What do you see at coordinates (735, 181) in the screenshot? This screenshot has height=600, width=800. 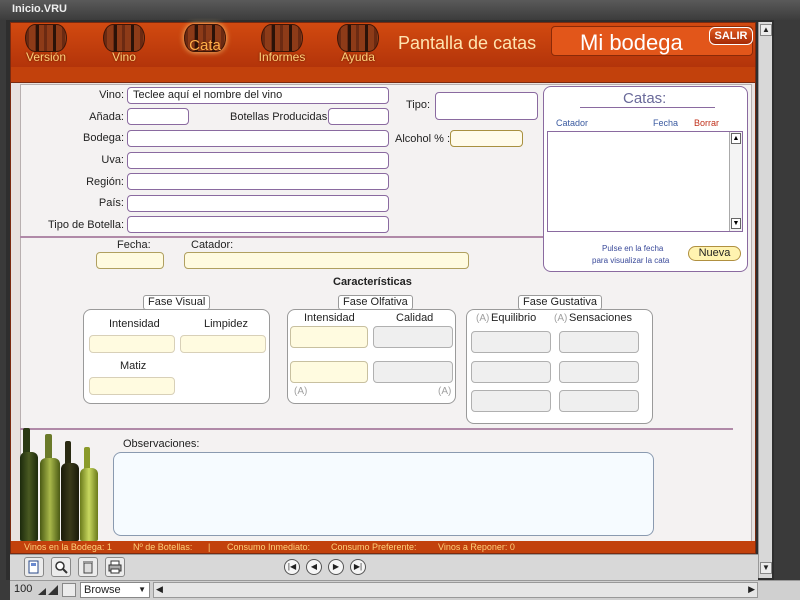 I see `catas-scrollbar: ▲ ▼` at bounding box center [735, 181].